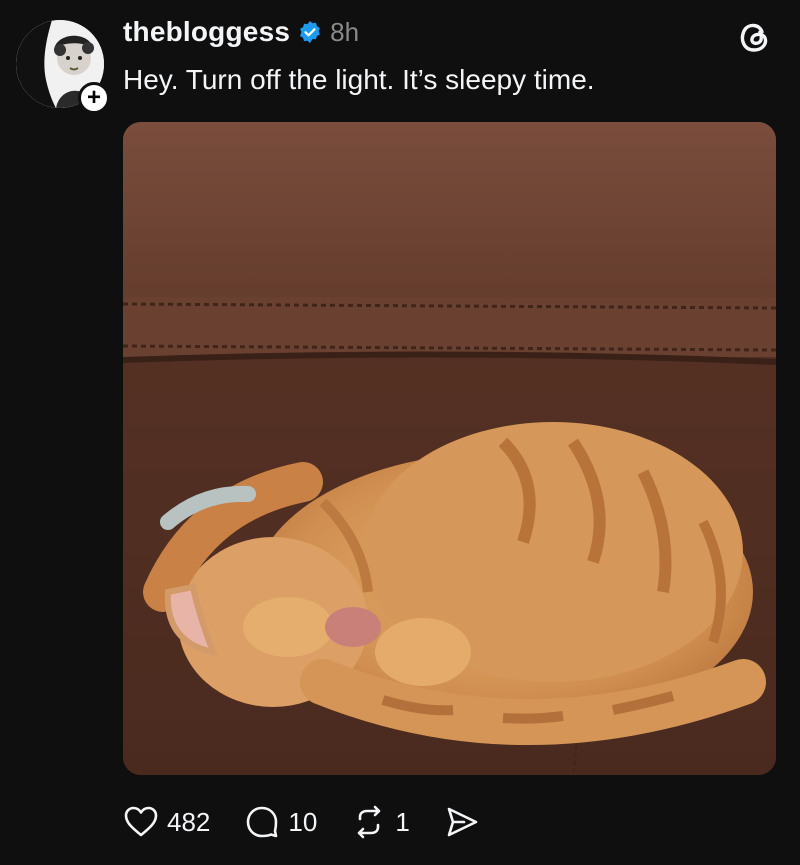  Describe the element at coordinates (303, 821) in the screenshot. I see `reply-count: 10` at that location.